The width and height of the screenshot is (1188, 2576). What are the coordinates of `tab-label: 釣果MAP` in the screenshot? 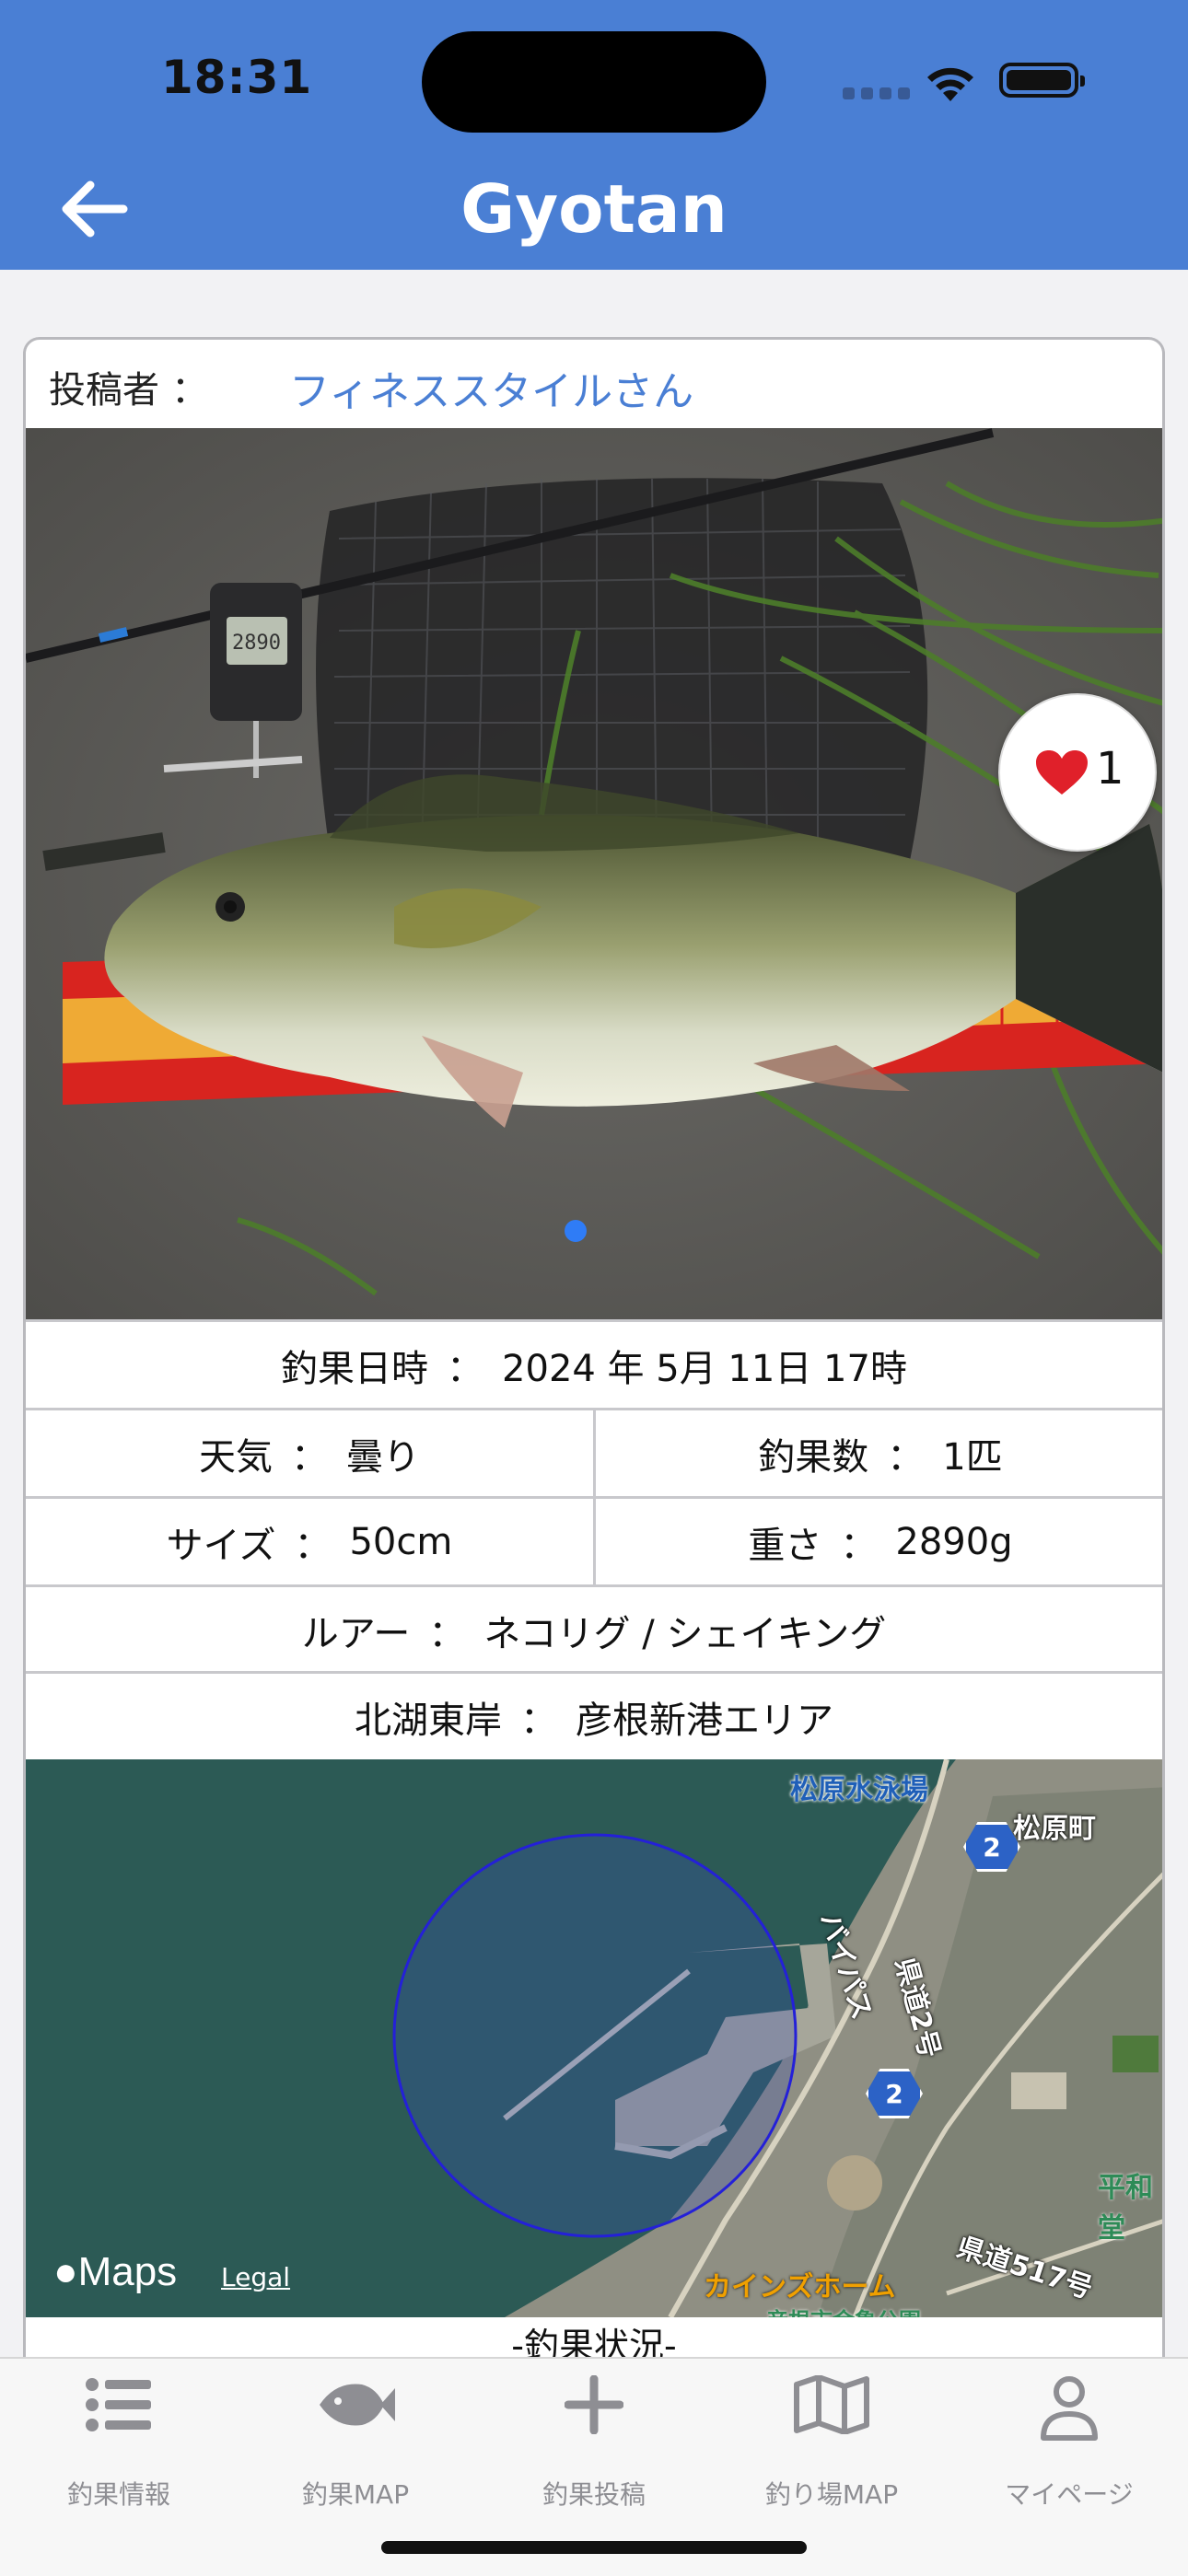 It's located at (355, 2494).